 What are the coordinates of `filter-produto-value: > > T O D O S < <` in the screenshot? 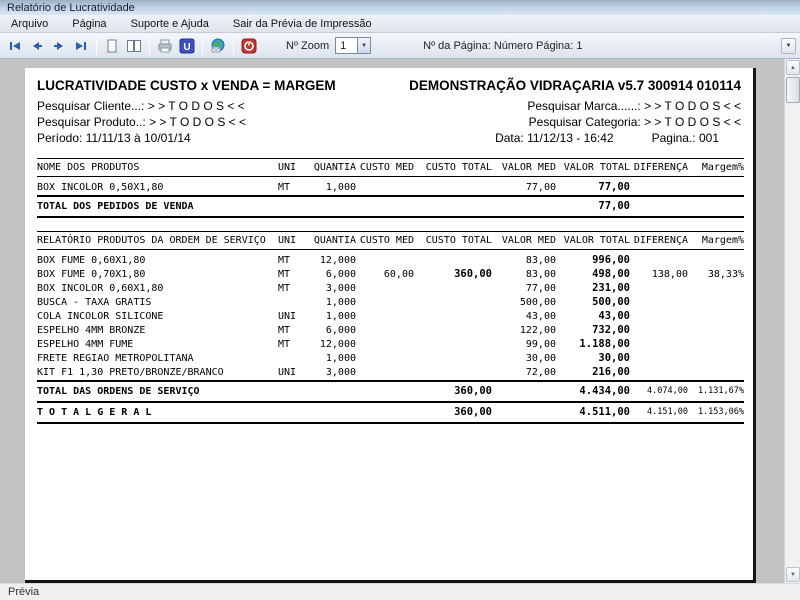 It's located at (198, 122).